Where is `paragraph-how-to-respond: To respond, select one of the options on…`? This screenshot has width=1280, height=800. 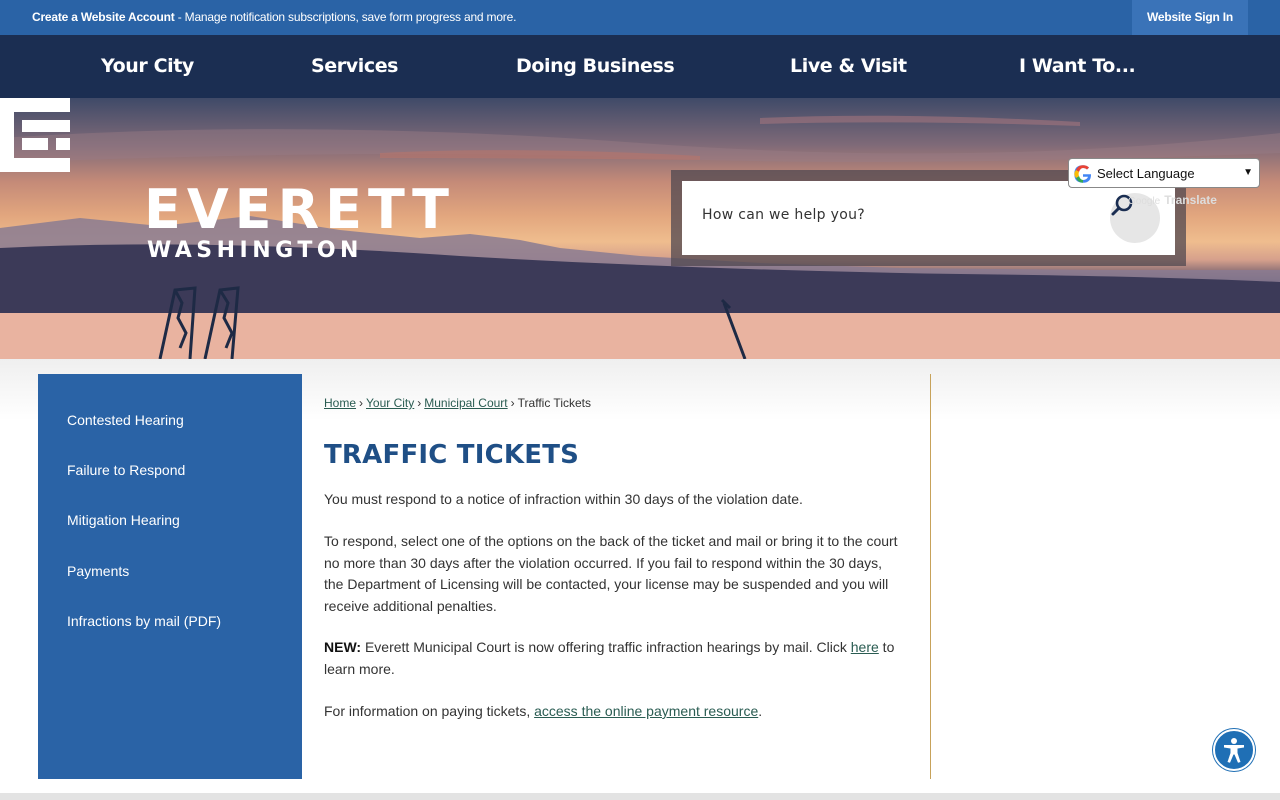 paragraph-how-to-respond: To respond, select one of the options on… is located at coordinates (611, 573).